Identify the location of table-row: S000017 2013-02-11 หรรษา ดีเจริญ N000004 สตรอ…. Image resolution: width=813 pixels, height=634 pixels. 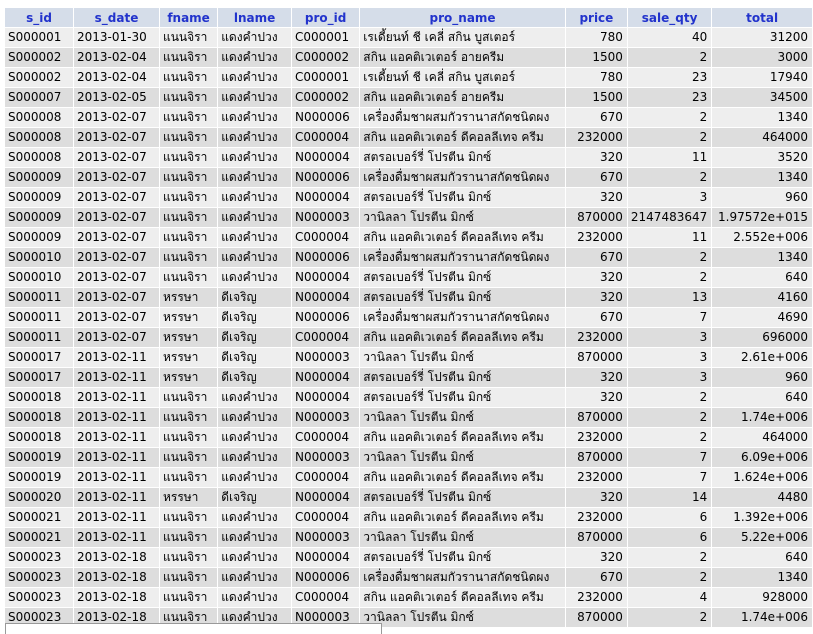
(409, 377).